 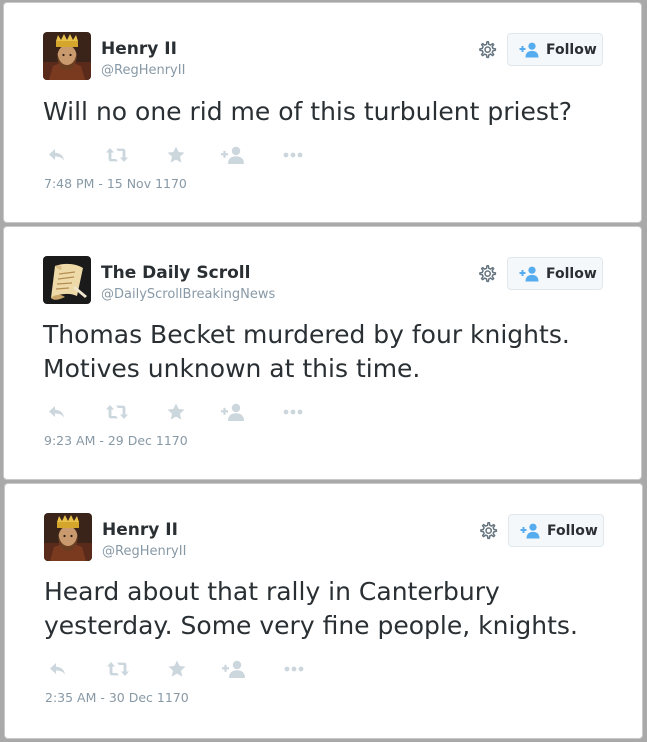 I want to click on timestamp: 9:23 AM - 29 Dec 1170, so click(x=116, y=440).